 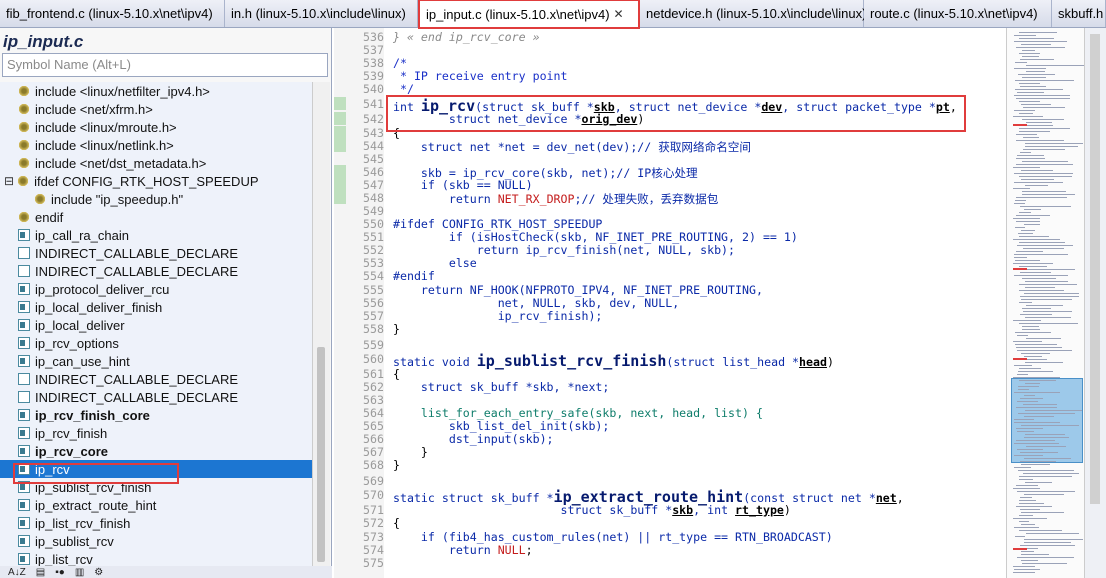 I want to click on symbol-list-item: ip_sublist_rcv, so click(x=156, y=541).